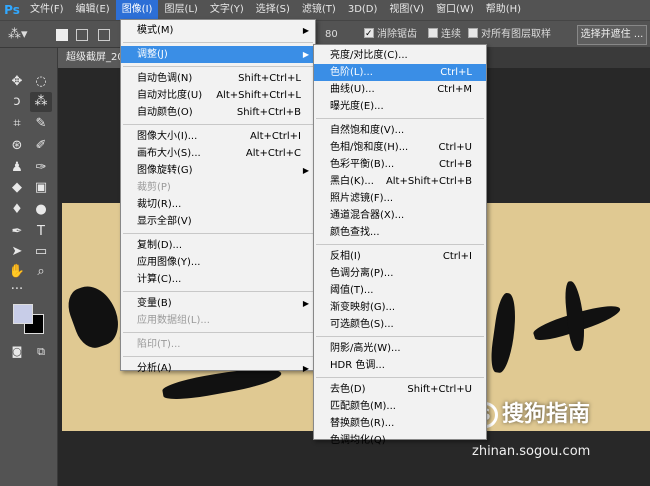 Image resolution: width=650 pixels, height=486 pixels. Describe the element at coordinates (17, 82) in the screenshot. I see `move-tool-icon: ✥` at that location.